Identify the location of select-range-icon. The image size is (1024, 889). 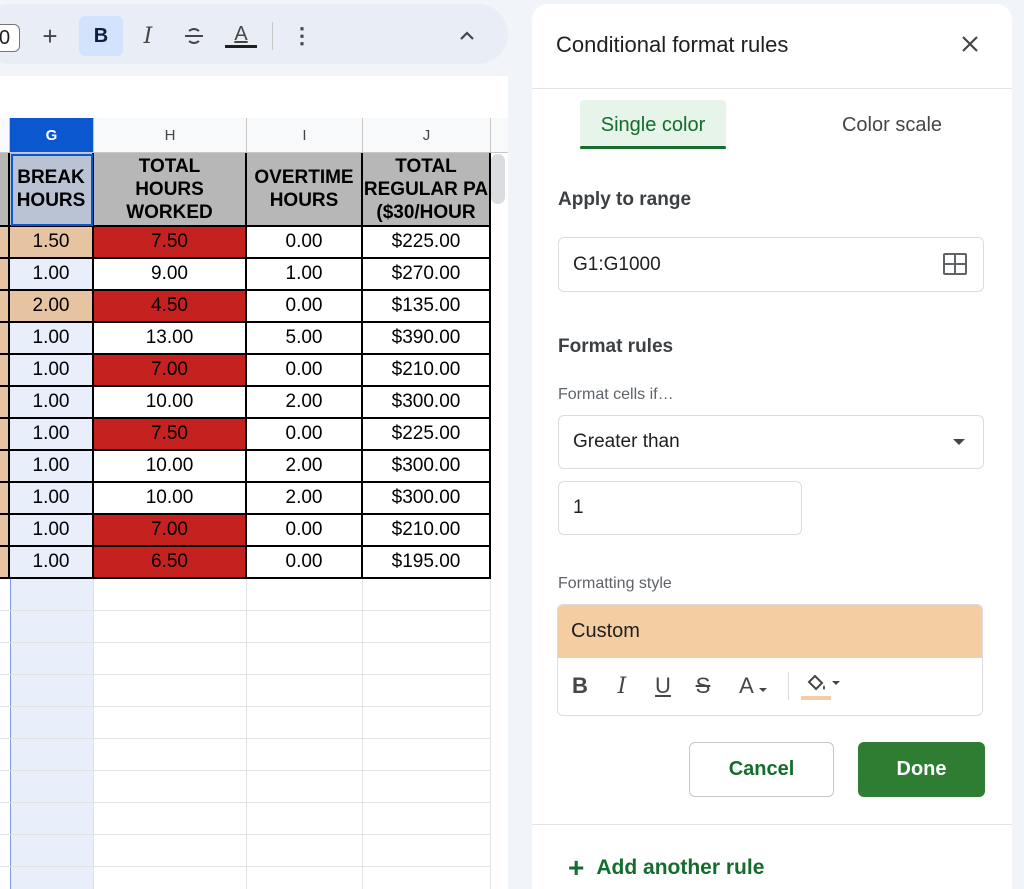
(955, 264).